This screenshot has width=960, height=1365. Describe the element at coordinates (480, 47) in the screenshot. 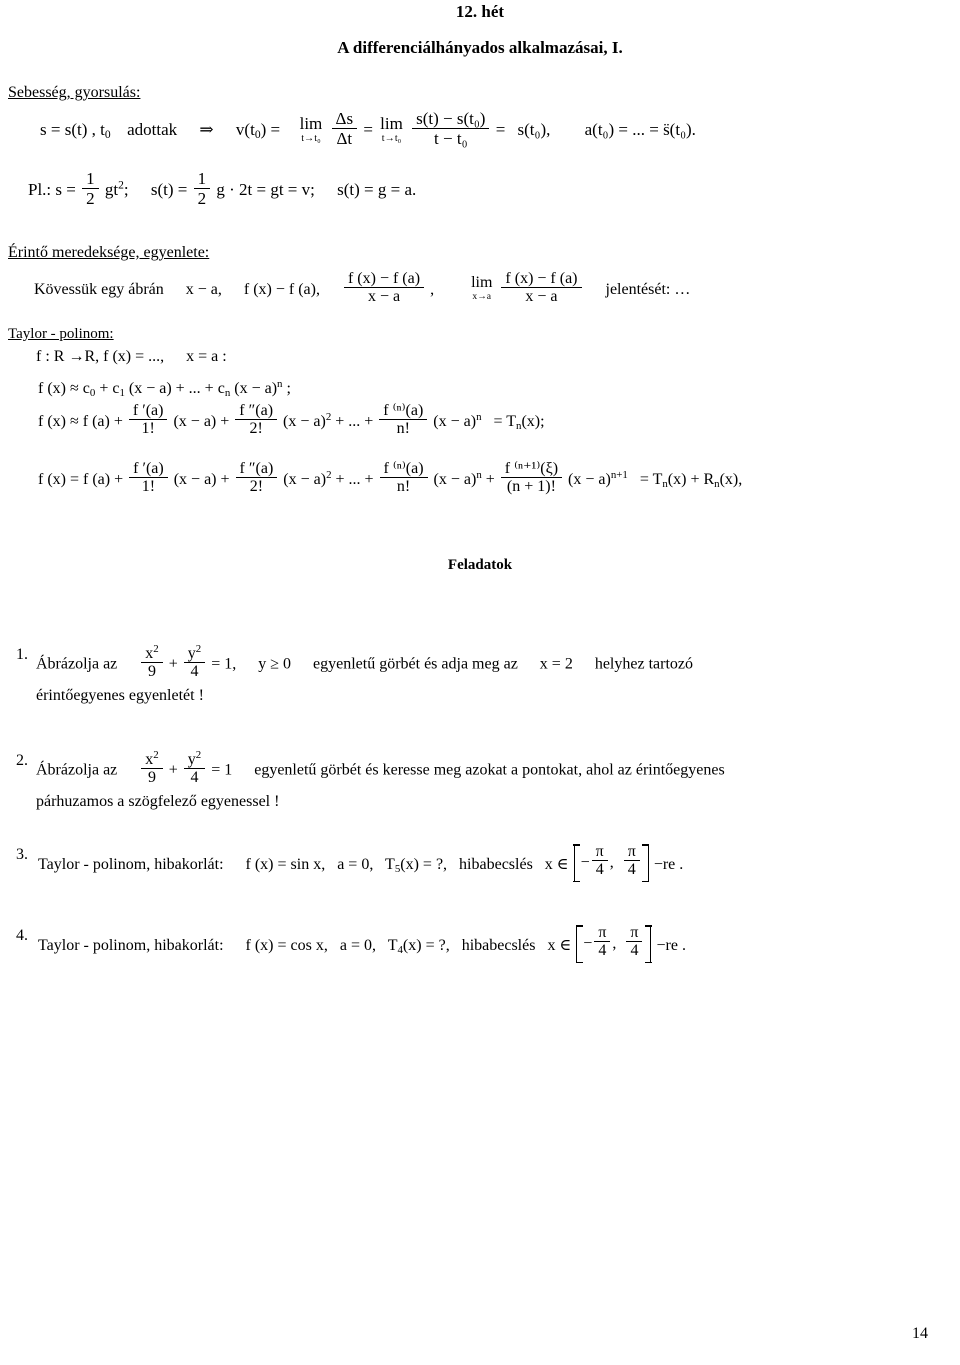

I see `page-title-main: A differenciálhányados alkalmazásai, I.` at that location.